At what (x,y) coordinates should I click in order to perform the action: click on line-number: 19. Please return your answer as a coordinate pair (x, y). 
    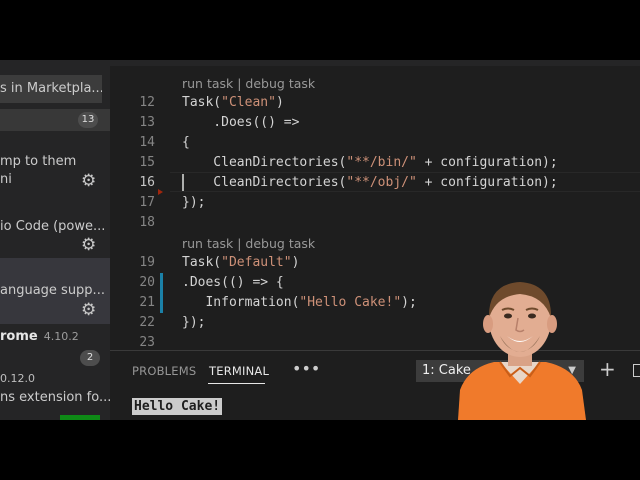
    Looking at the image, I should click on (147, 262).